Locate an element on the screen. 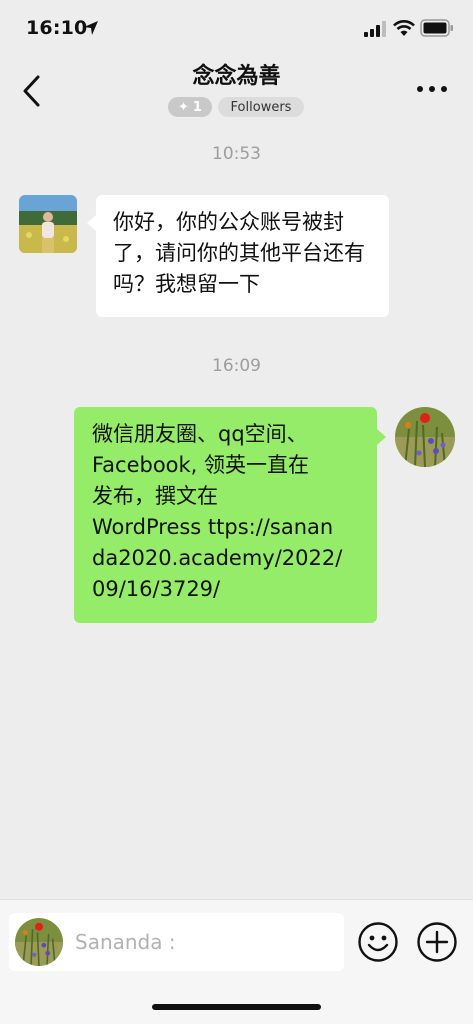 This screenshot has width=473, height=1024. my-avatar-image is located at coordinates (425, 437).